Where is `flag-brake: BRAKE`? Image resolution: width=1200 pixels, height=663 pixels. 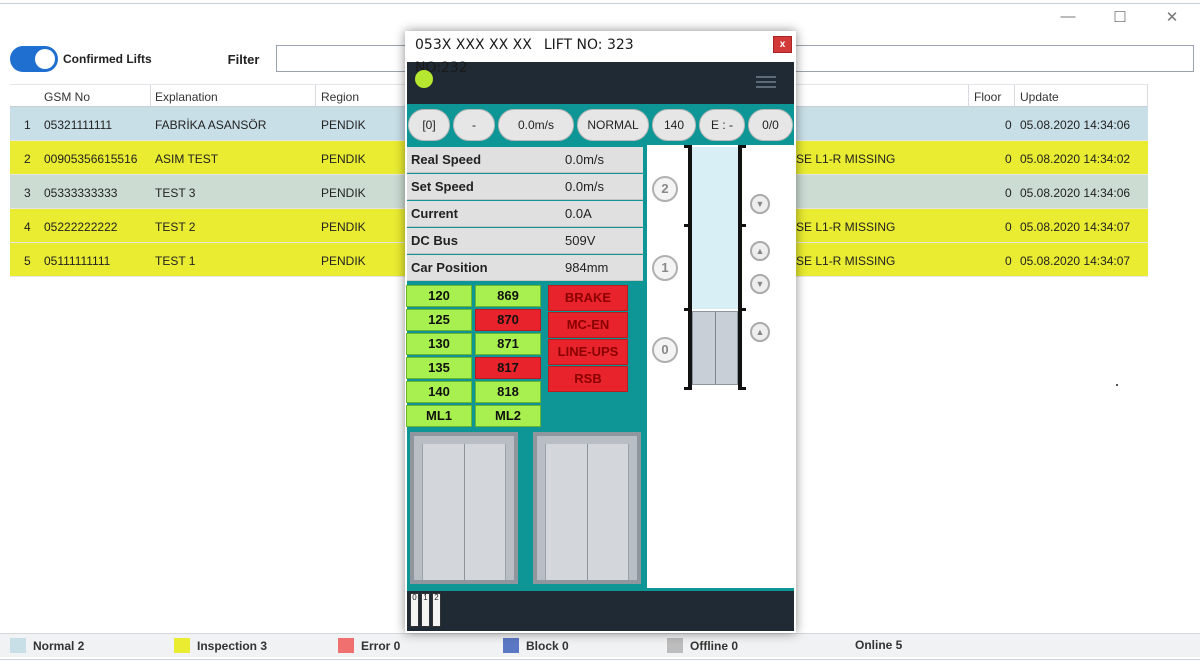
flag-brake: BRAKE is located at coordinates (588, 298).